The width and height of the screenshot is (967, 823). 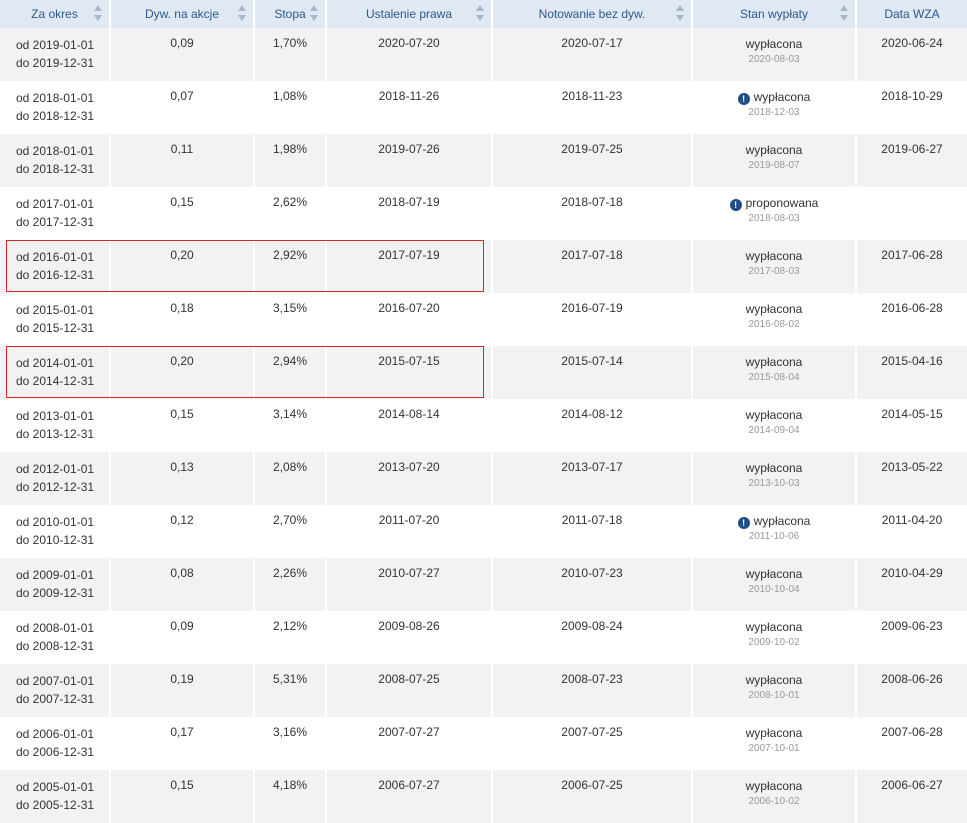 I want to click on period-from: od 2019-01-01, so click(x=55, y=45).